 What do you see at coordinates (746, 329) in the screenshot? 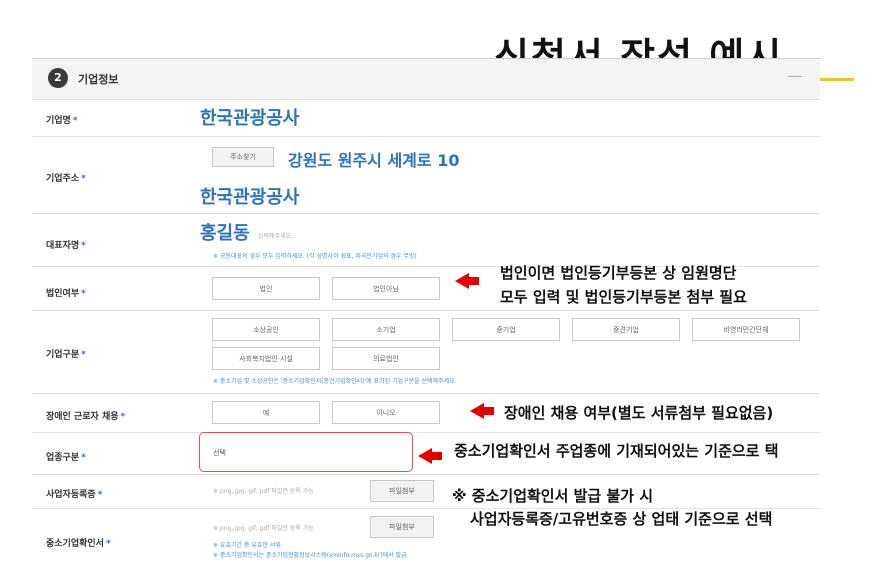
I see `company-type-nonprofit-button: 비영리민간단체` at bounding box center [746, 329].